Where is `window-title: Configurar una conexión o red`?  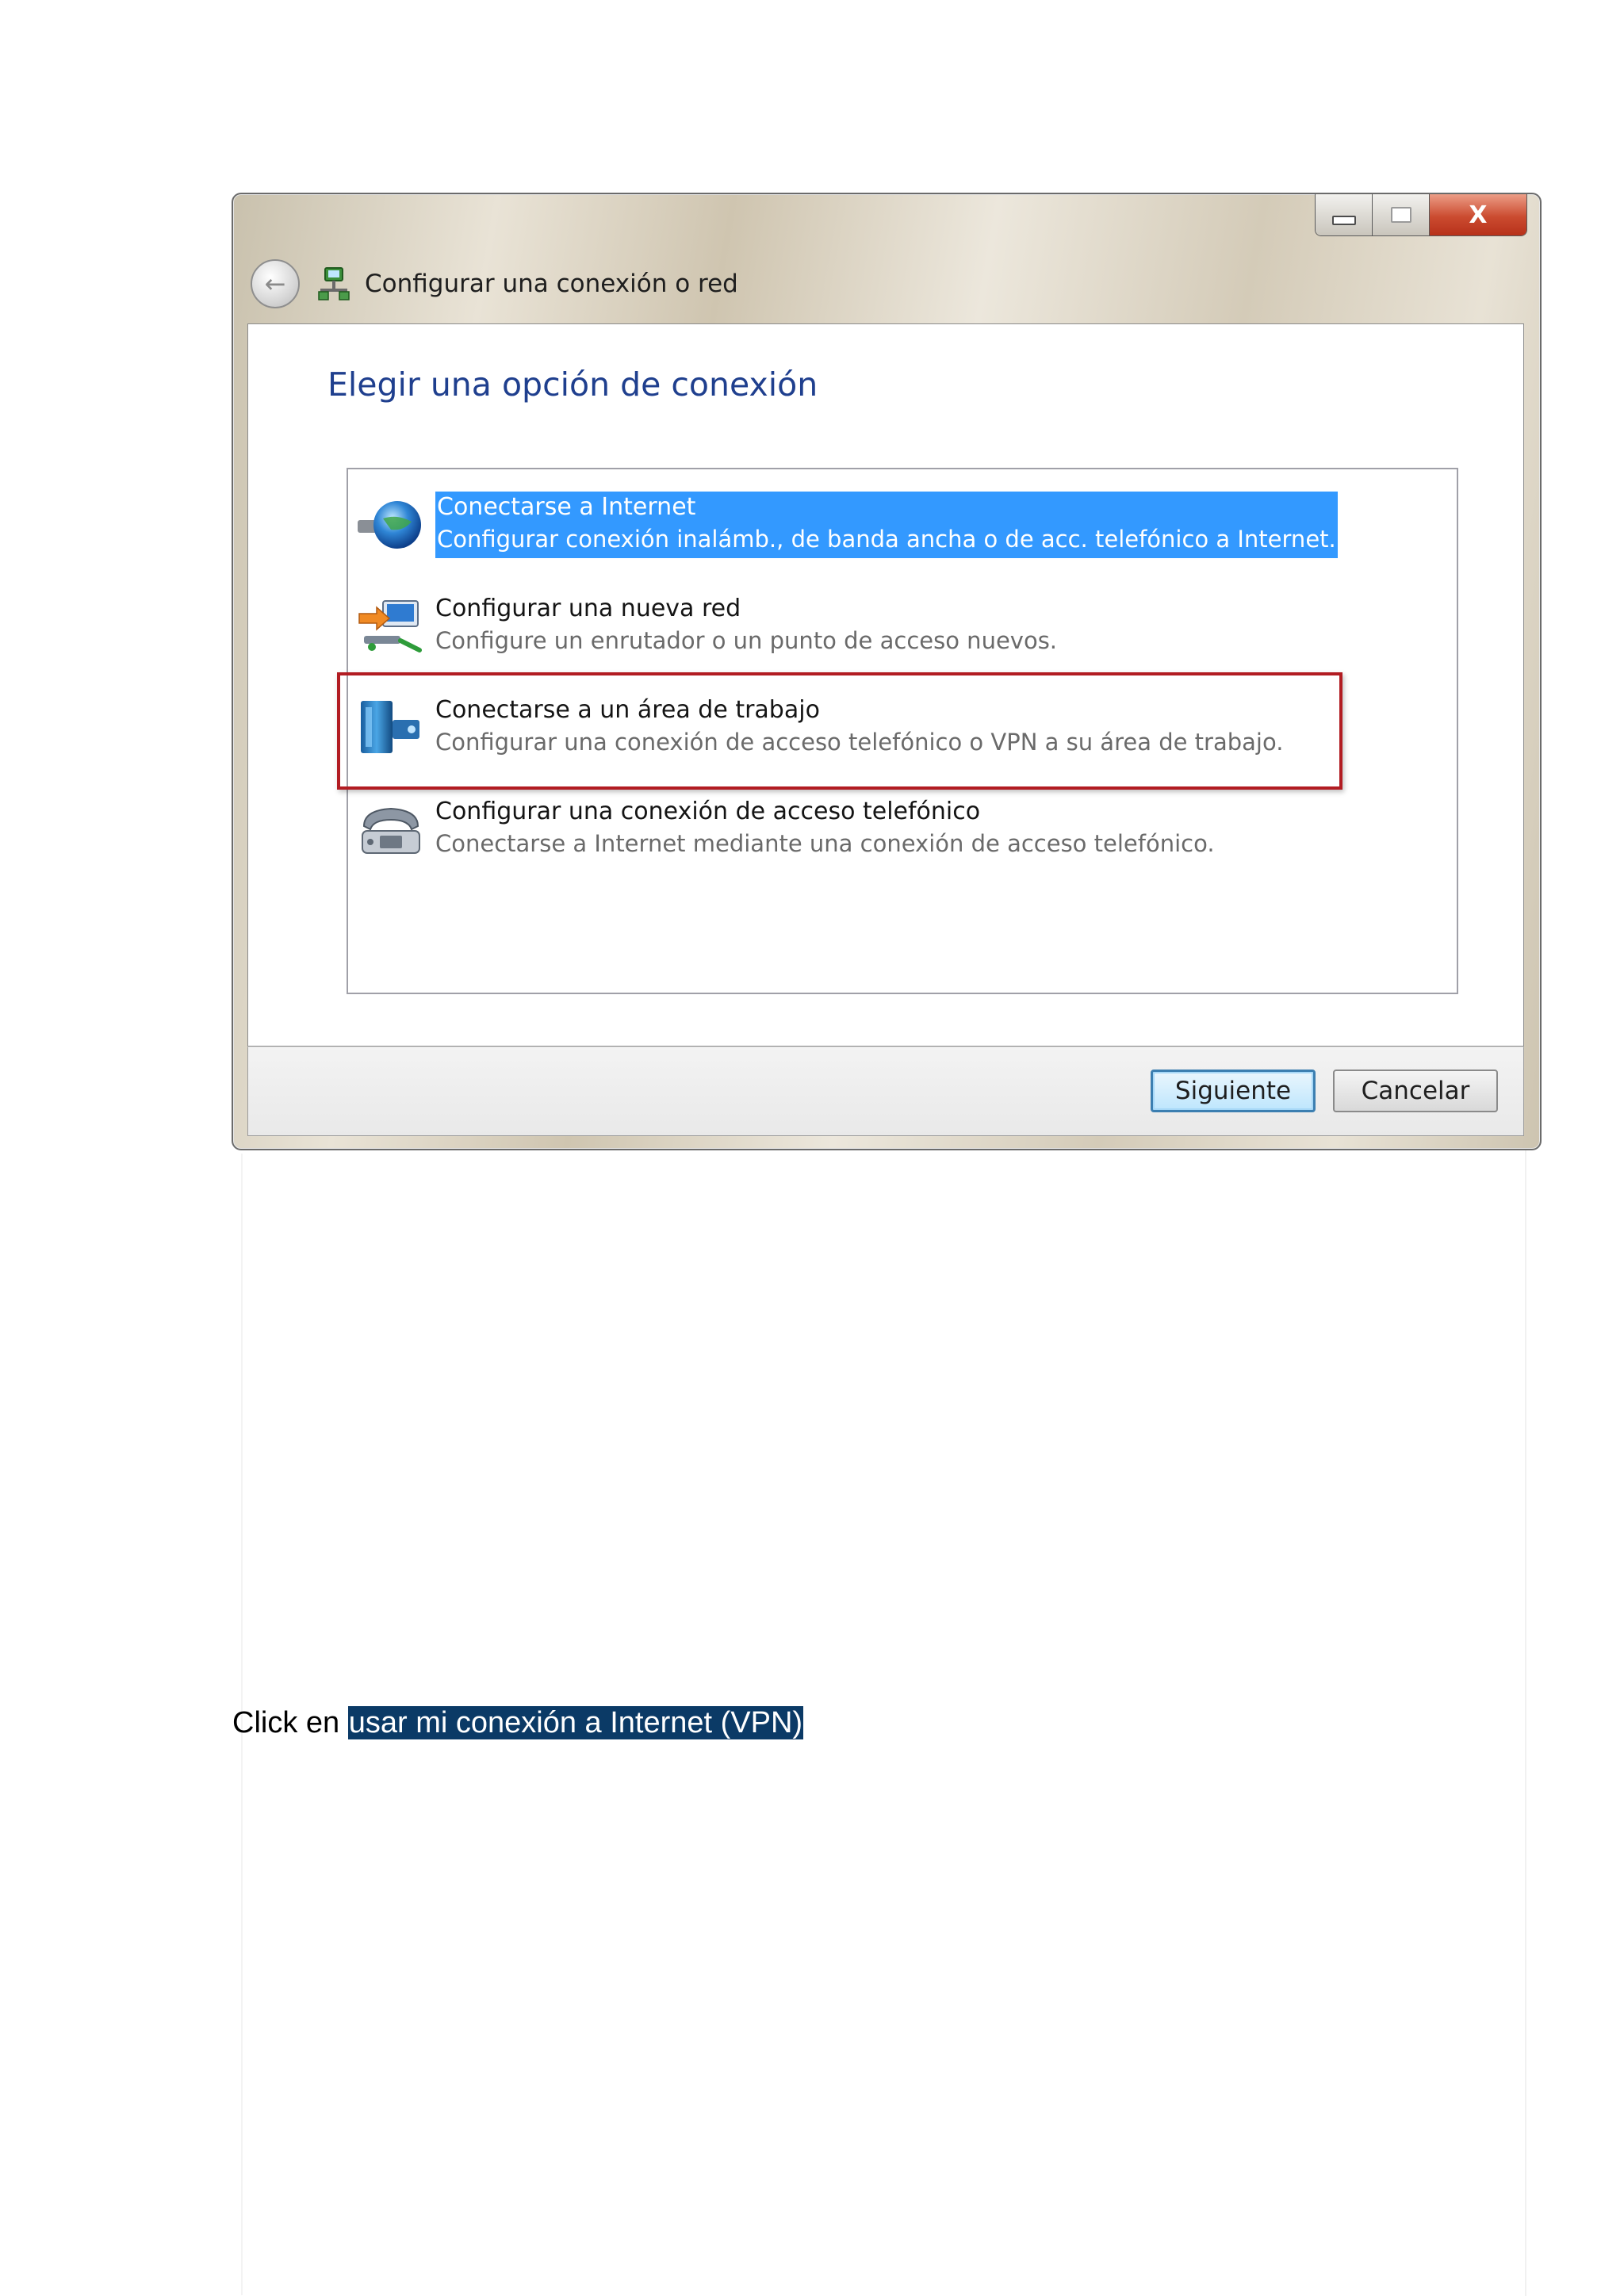
window-title: Configurar una conexión o red is located at coordinates (551, 284).